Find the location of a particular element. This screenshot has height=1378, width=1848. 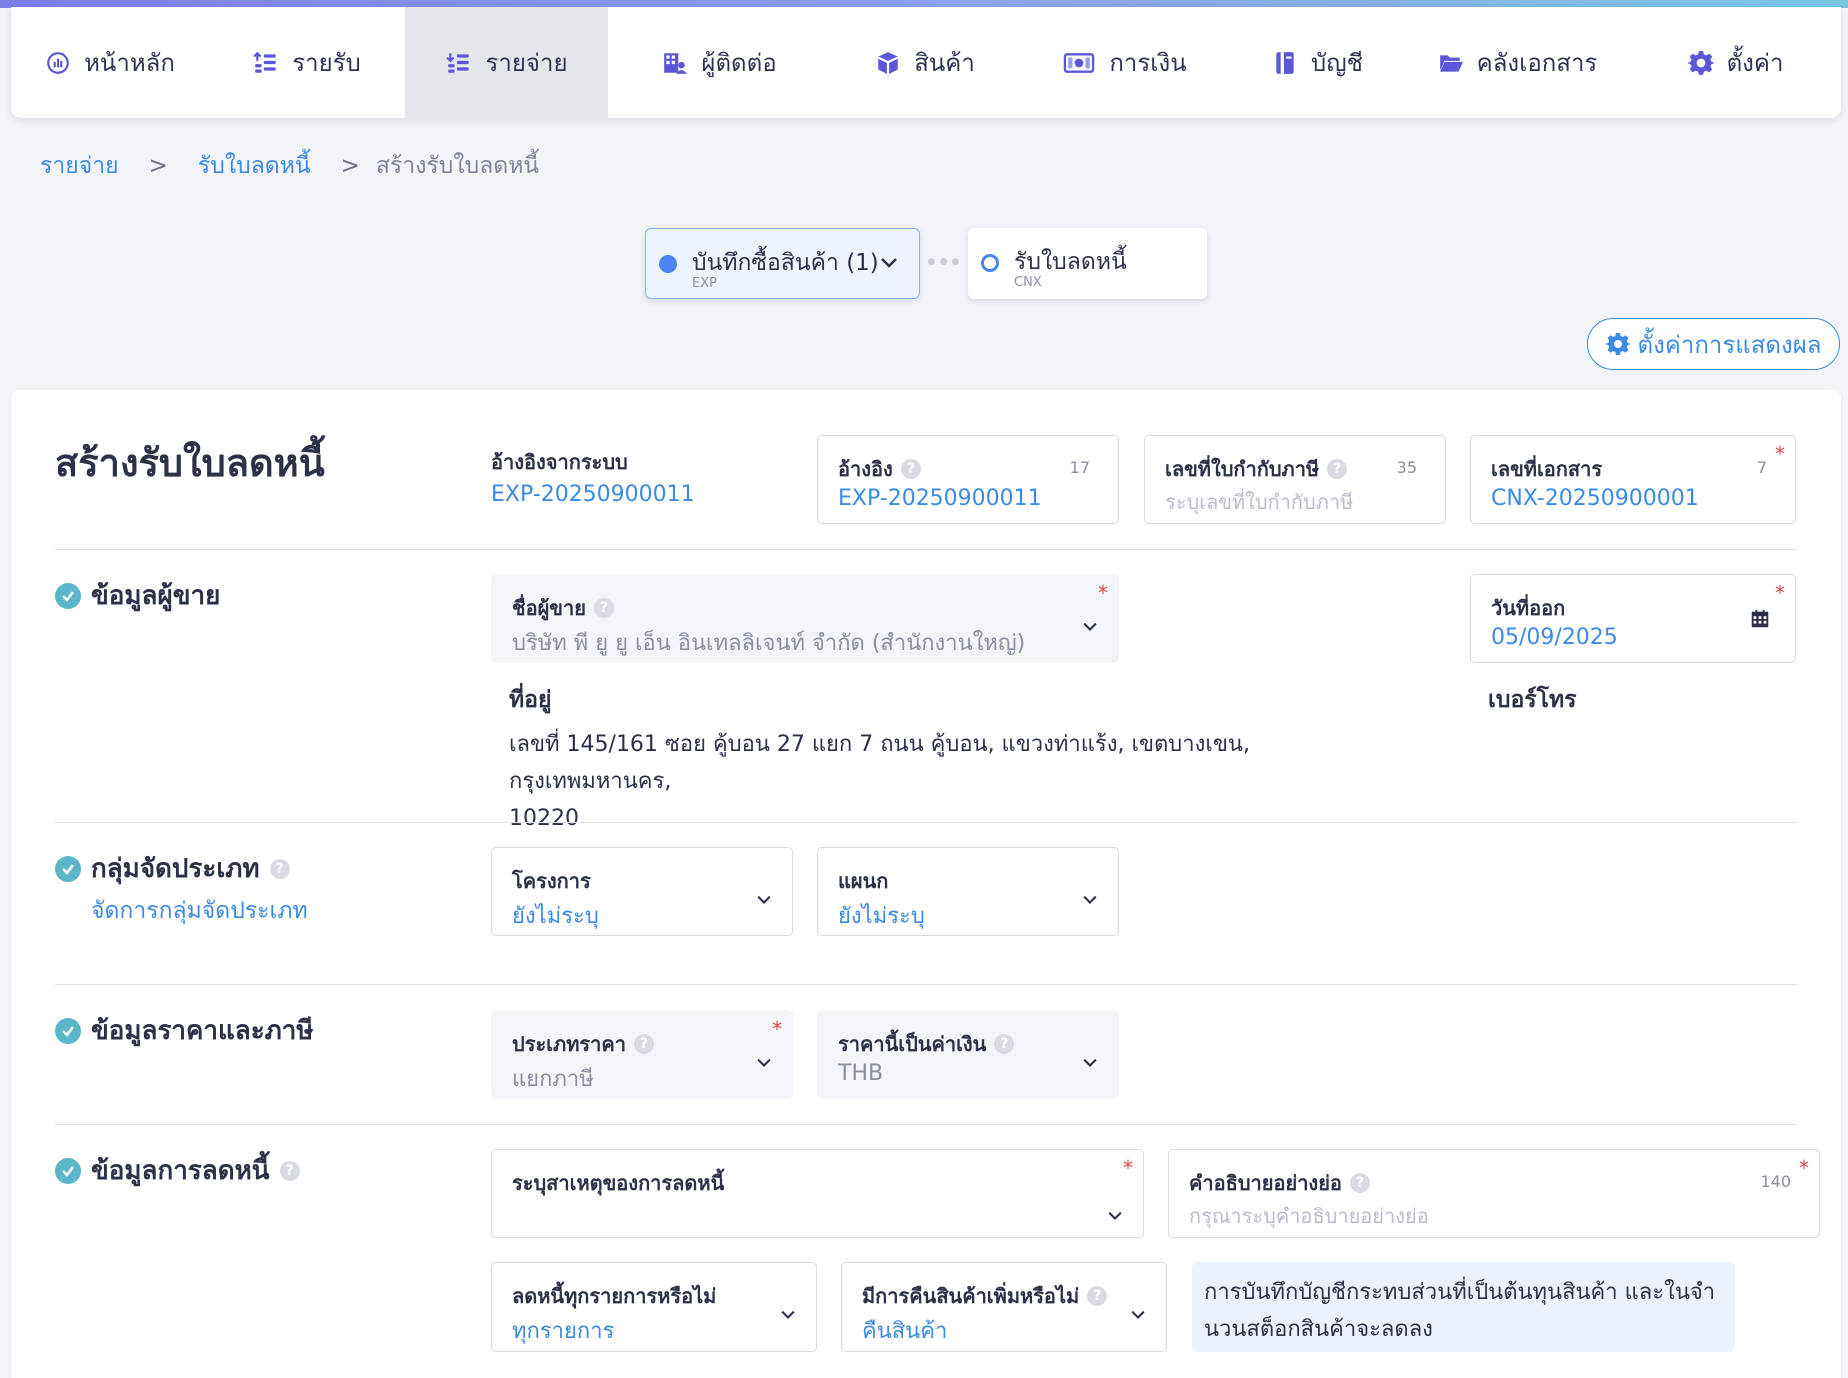

reference-label: อ้างอิง is located at coordinates (865, 469).